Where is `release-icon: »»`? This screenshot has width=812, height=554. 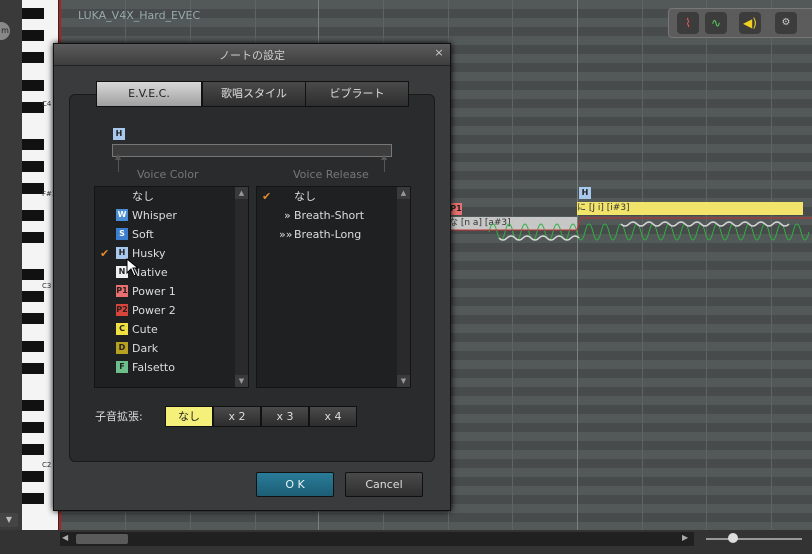 release-icon: »» is located at coordinates (286, 234).